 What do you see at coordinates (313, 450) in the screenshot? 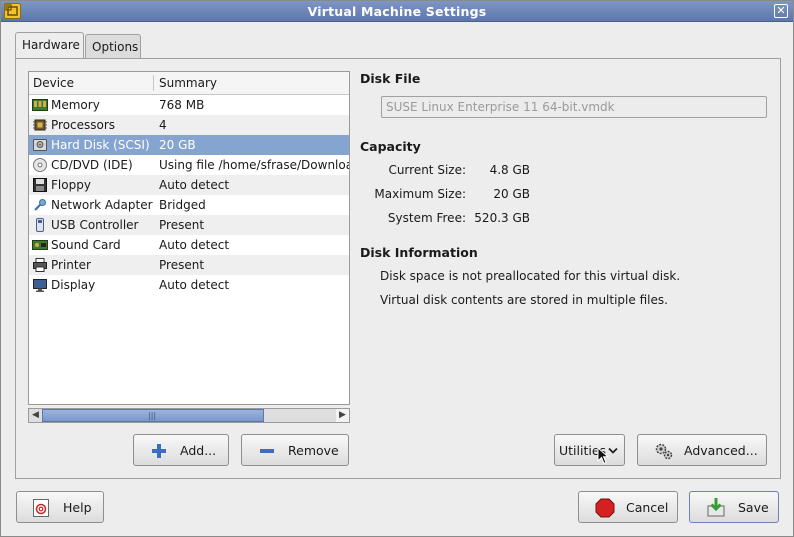
I see `remove-button-label: Remove` at bounding box center [313, 450].